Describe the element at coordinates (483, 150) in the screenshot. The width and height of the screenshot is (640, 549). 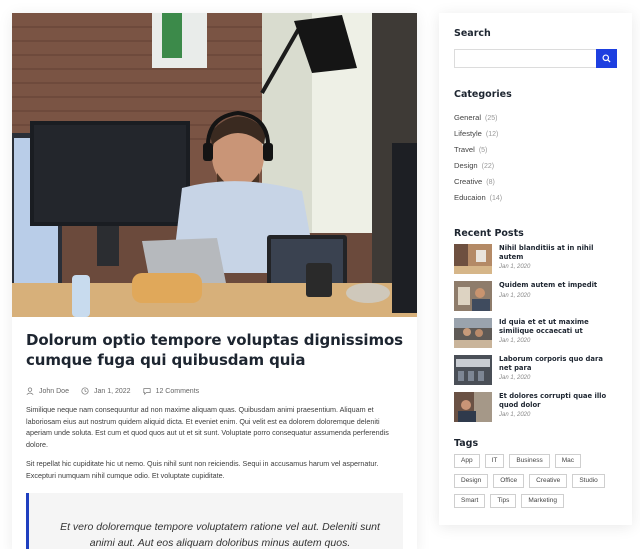
I see `category-count: (5)` at that location.